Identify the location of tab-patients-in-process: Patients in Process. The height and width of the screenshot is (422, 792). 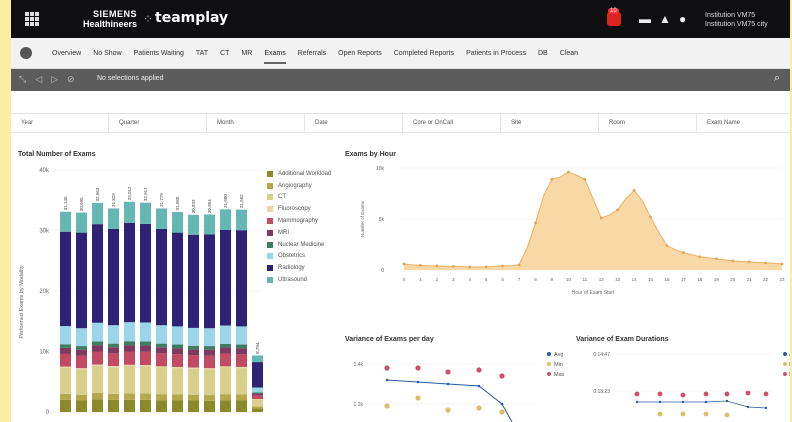
(496, 53).